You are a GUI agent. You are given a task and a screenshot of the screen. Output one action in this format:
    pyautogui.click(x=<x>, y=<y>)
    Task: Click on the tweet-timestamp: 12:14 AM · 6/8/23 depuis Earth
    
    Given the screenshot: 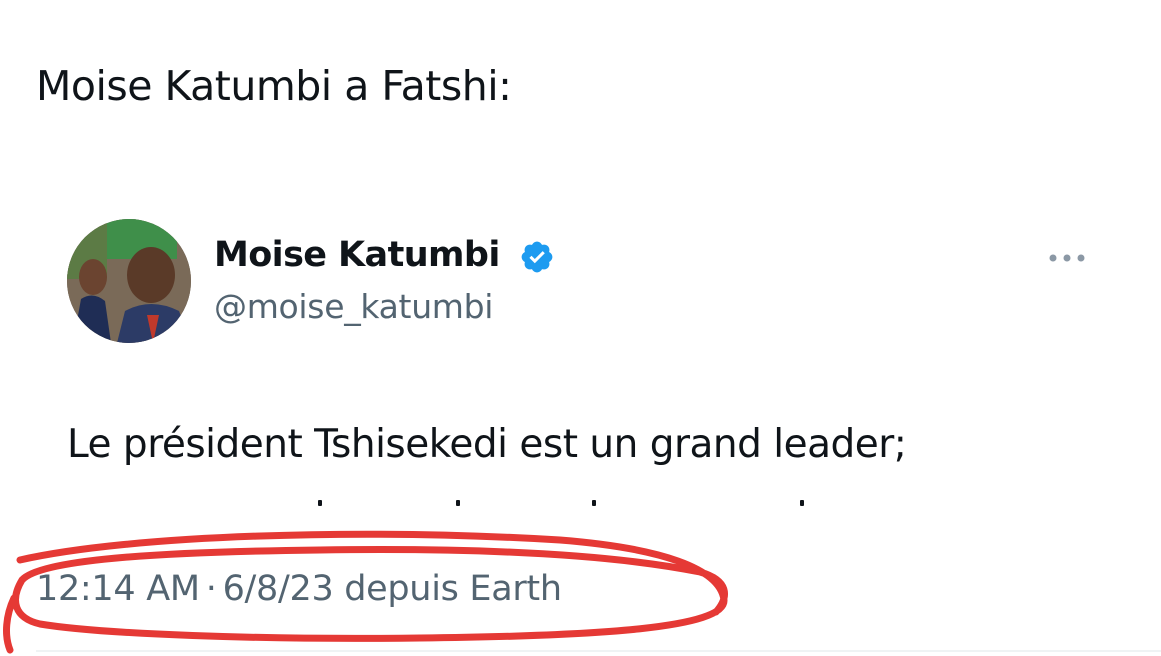 What is the action you would take?
    pyautogui.click(x=299, y=589)
    